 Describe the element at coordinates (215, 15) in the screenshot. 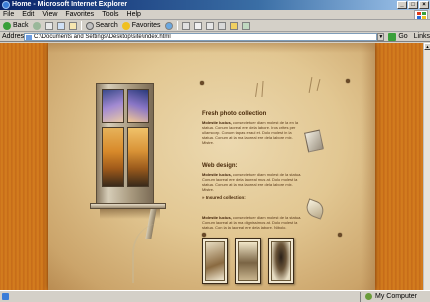

I see `menu-bar: File Edit View Favorites Tools Help` at that location.